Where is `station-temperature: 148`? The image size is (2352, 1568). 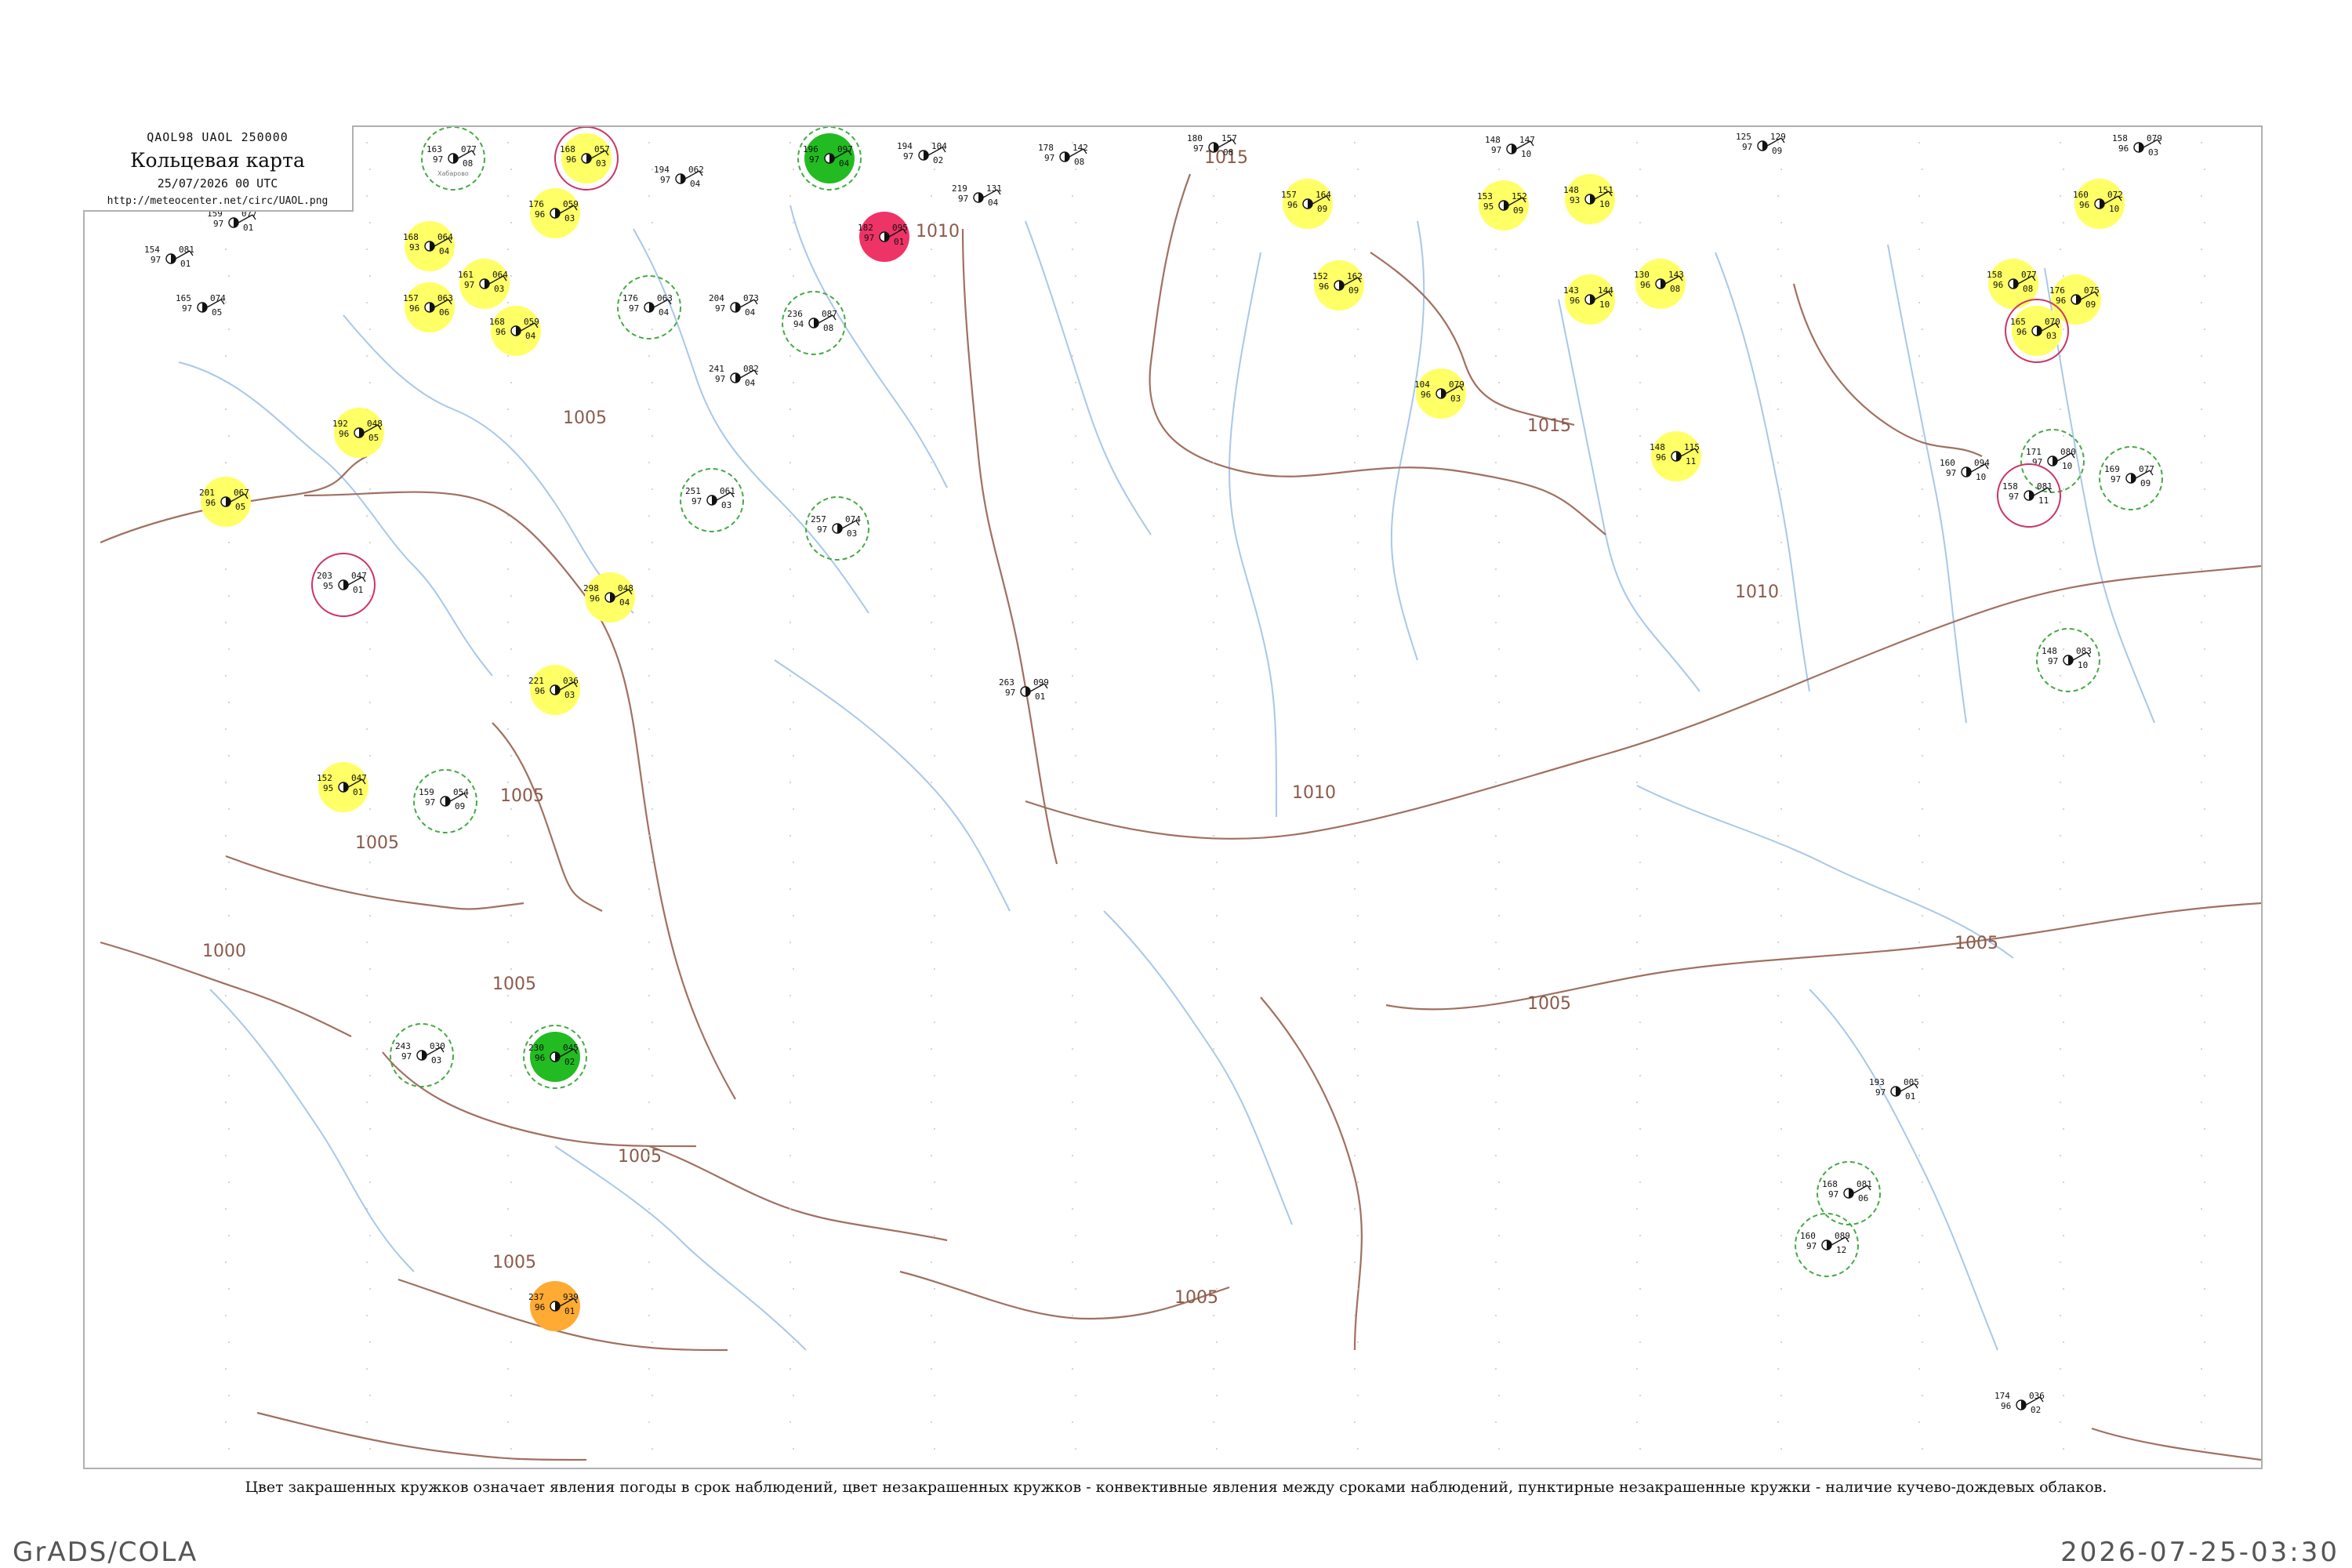
station-temperature: 148 is located at coordinates (1657, 447).